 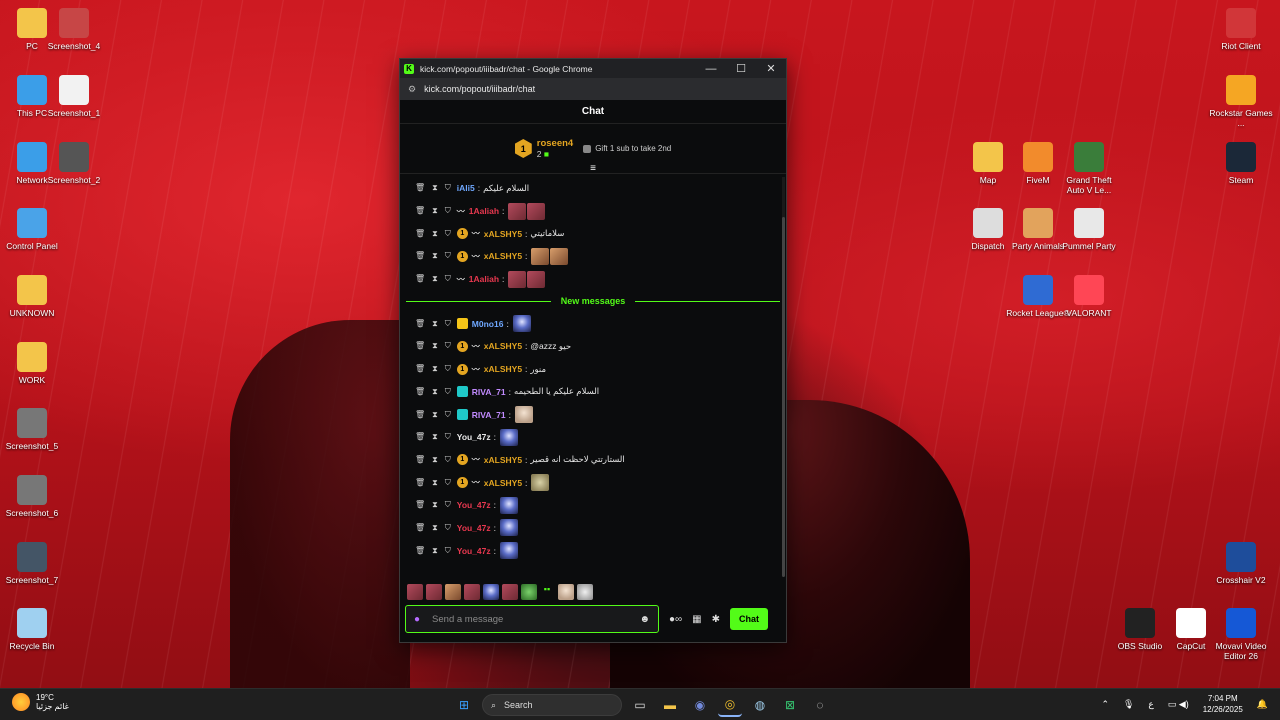 What do you see at coordinates (32, 496) in the screenshot?
I see `desktop-icon: Screenshot_6` at bounding box center [32, 496].